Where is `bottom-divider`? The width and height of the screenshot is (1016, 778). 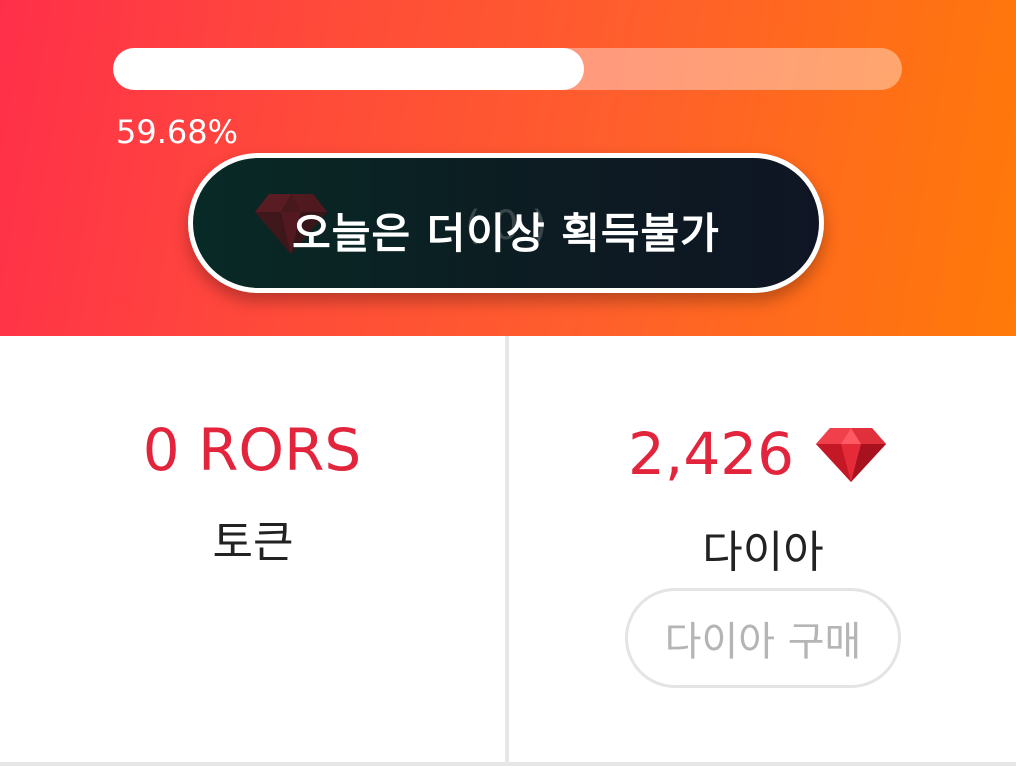 bottom-divider is located at coordinates (508, 764).